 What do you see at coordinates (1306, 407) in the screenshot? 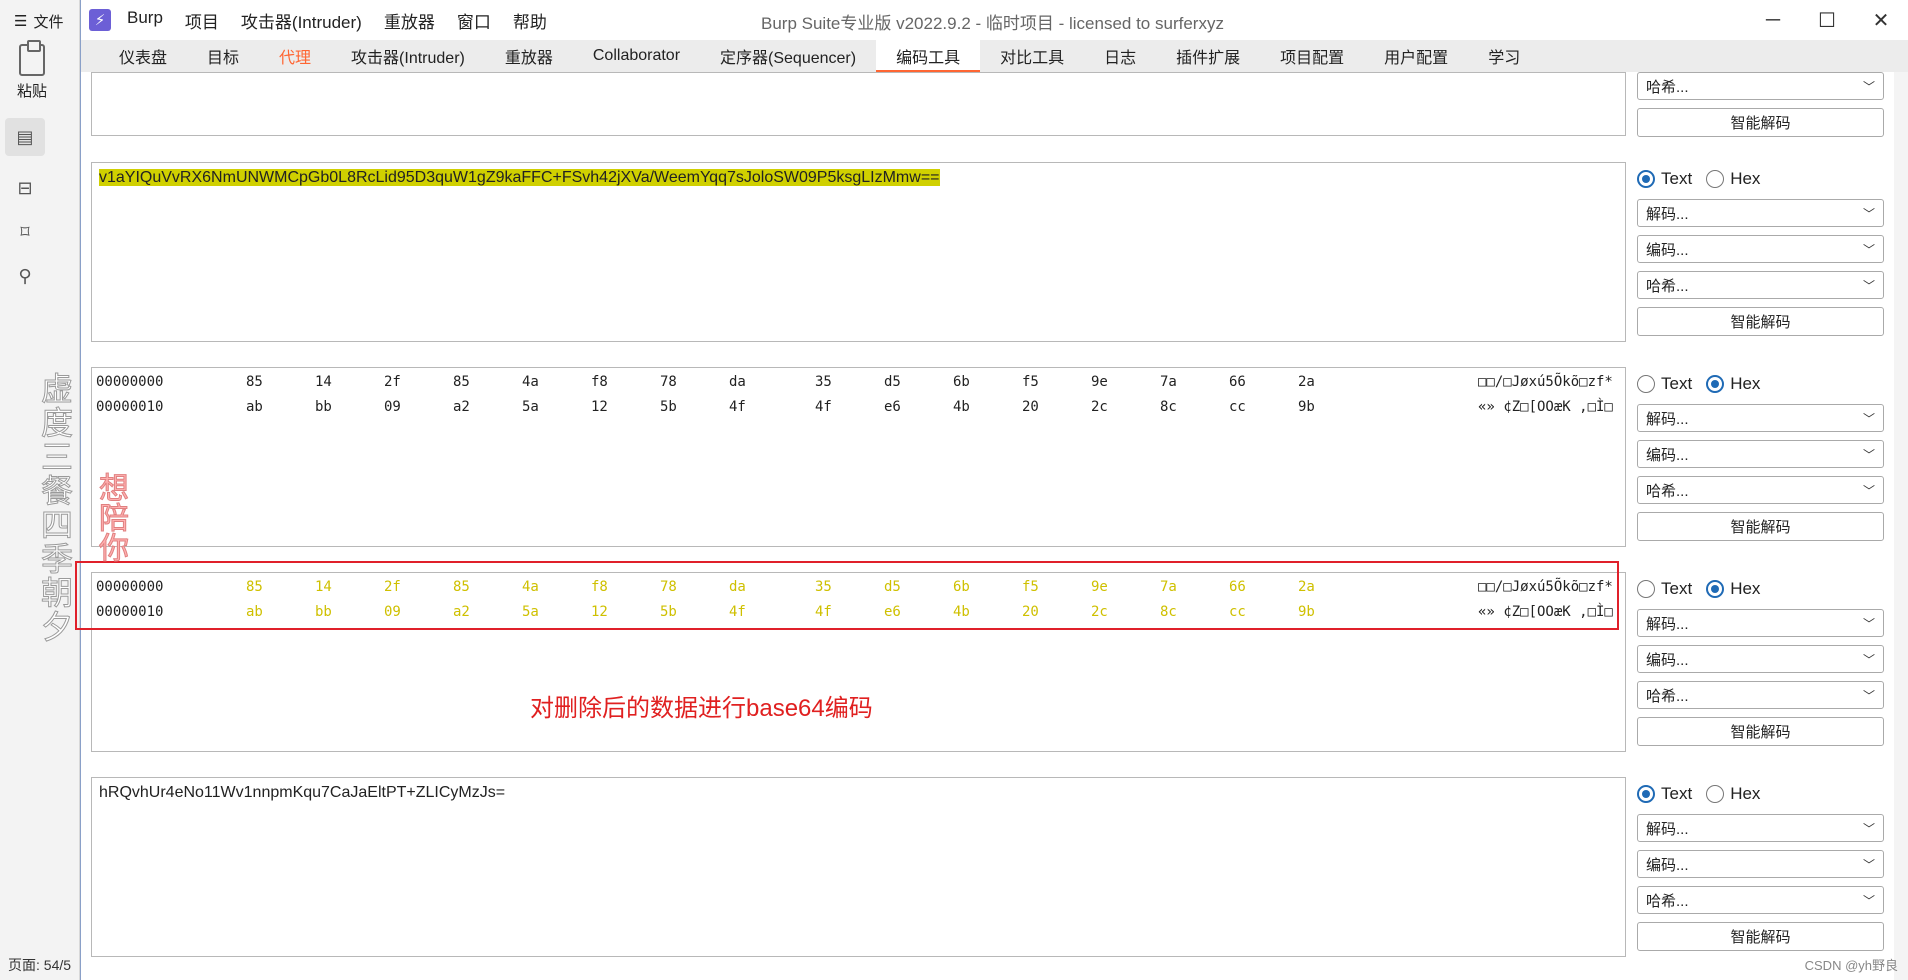
I see `hex-byte: 9b` at bounding box center [1306, 407].